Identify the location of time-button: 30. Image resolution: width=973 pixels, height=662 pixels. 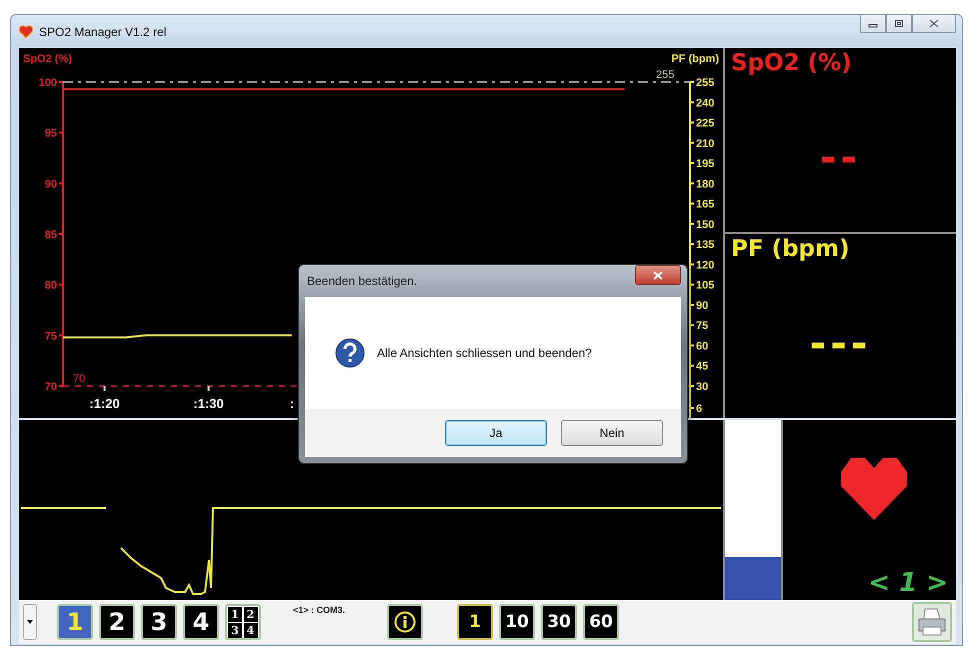
(559, 622).